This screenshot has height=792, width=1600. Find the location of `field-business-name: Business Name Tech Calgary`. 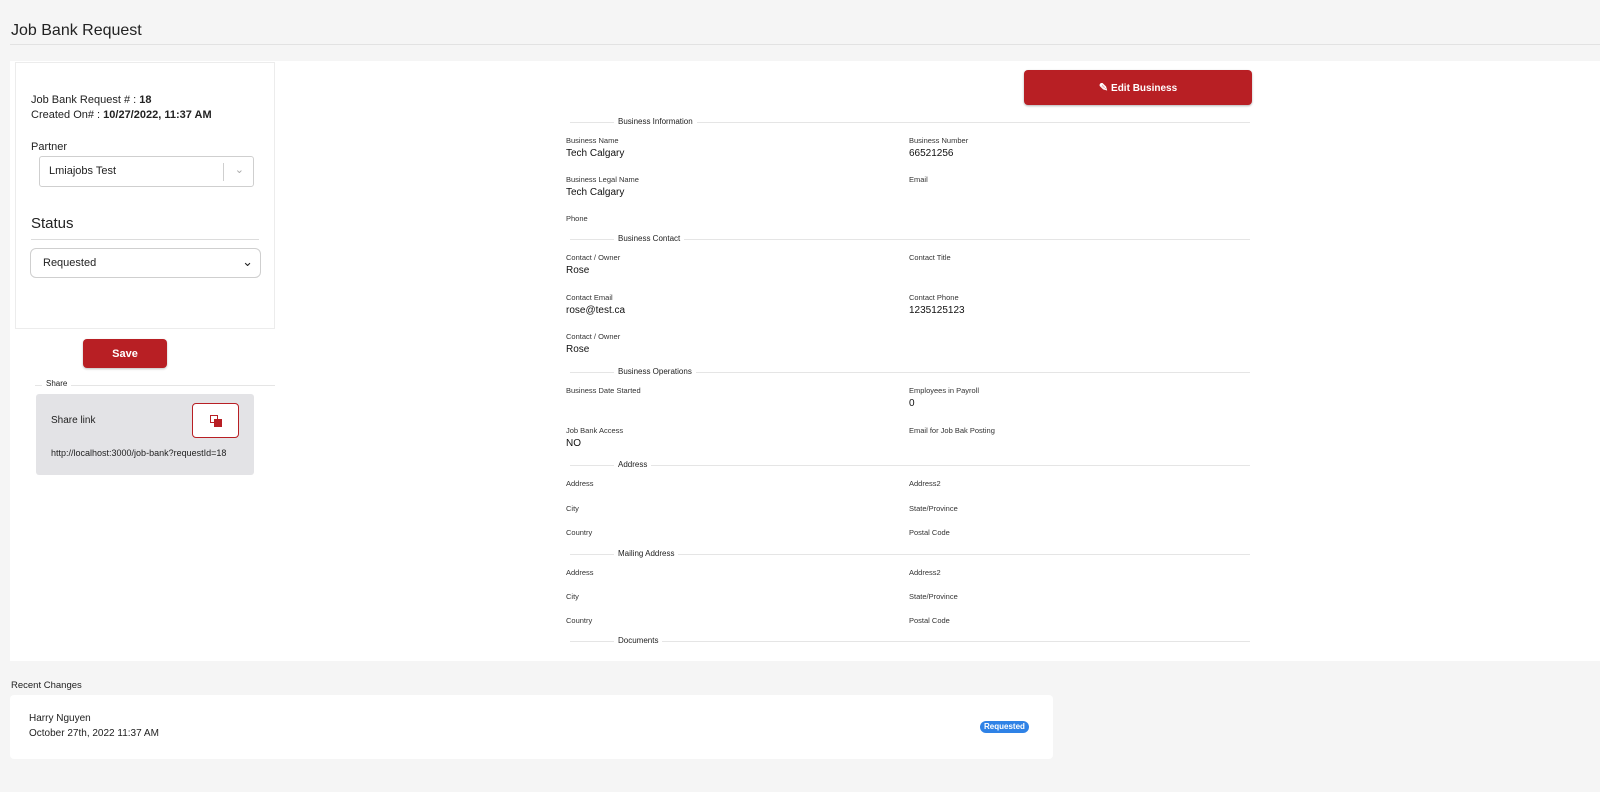

field-business-name: Business Name Tech Calgary is located at coordinates (595, 147).